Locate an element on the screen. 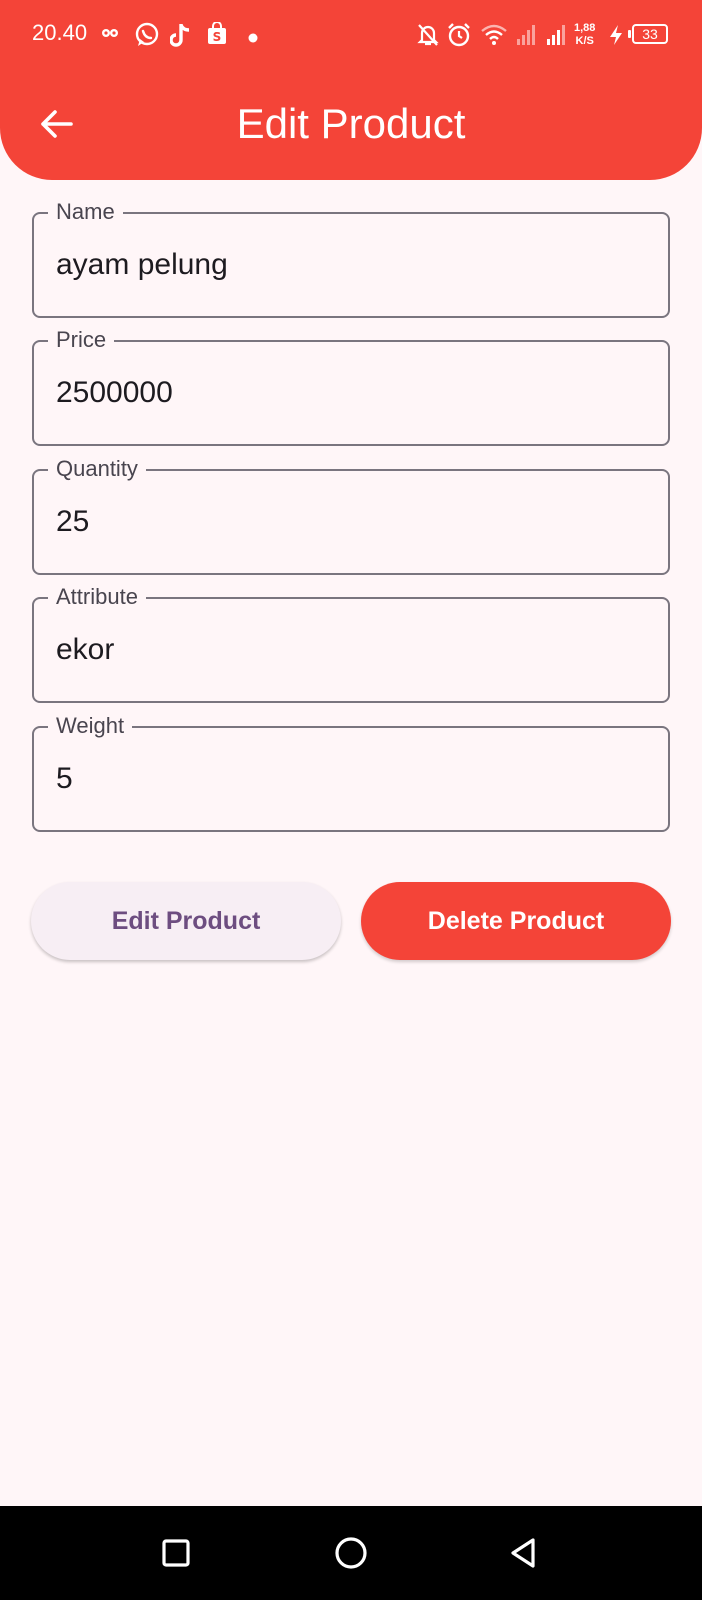 The width and height of the screenshot is (702, 1600). quantity-field-value: 25 is located at coordinates (72, 522).